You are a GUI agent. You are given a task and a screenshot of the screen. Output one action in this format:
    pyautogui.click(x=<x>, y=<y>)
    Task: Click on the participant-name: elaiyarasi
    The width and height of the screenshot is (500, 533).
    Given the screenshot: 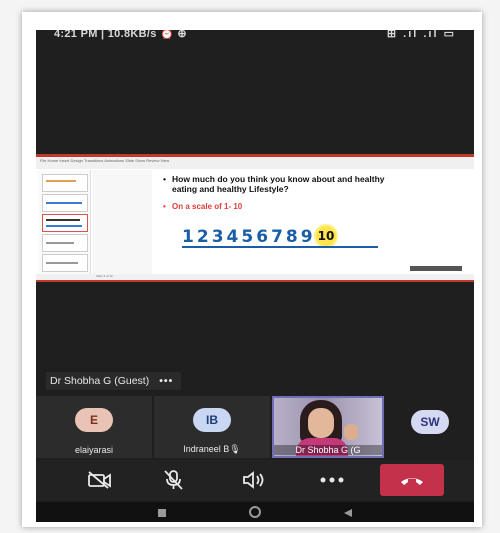 What is the action you would take?
    pyautogui.click(x=94, y=450)
    